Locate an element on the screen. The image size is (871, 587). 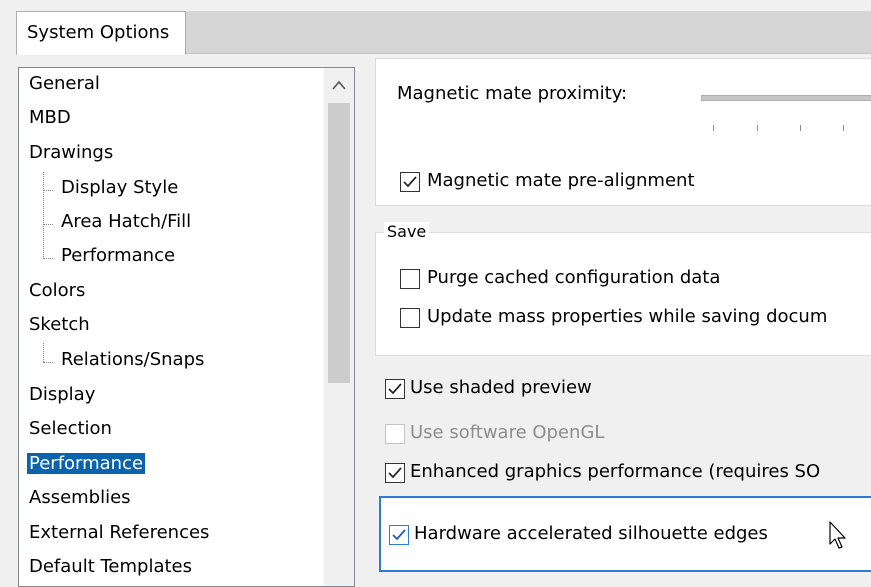
purge-cache-checkbox is located at coordinates (410, 279).